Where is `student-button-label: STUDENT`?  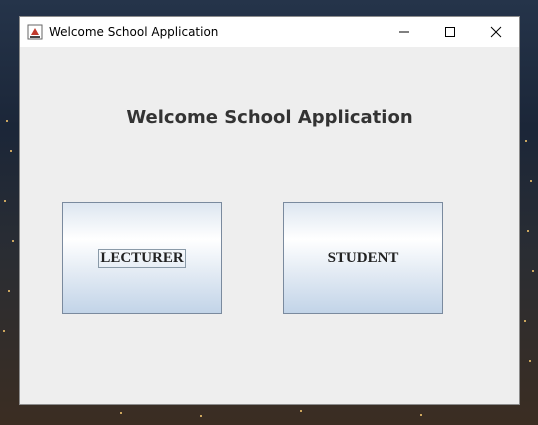 student-button-label: STUDENT is located at coordinates (363, 257).